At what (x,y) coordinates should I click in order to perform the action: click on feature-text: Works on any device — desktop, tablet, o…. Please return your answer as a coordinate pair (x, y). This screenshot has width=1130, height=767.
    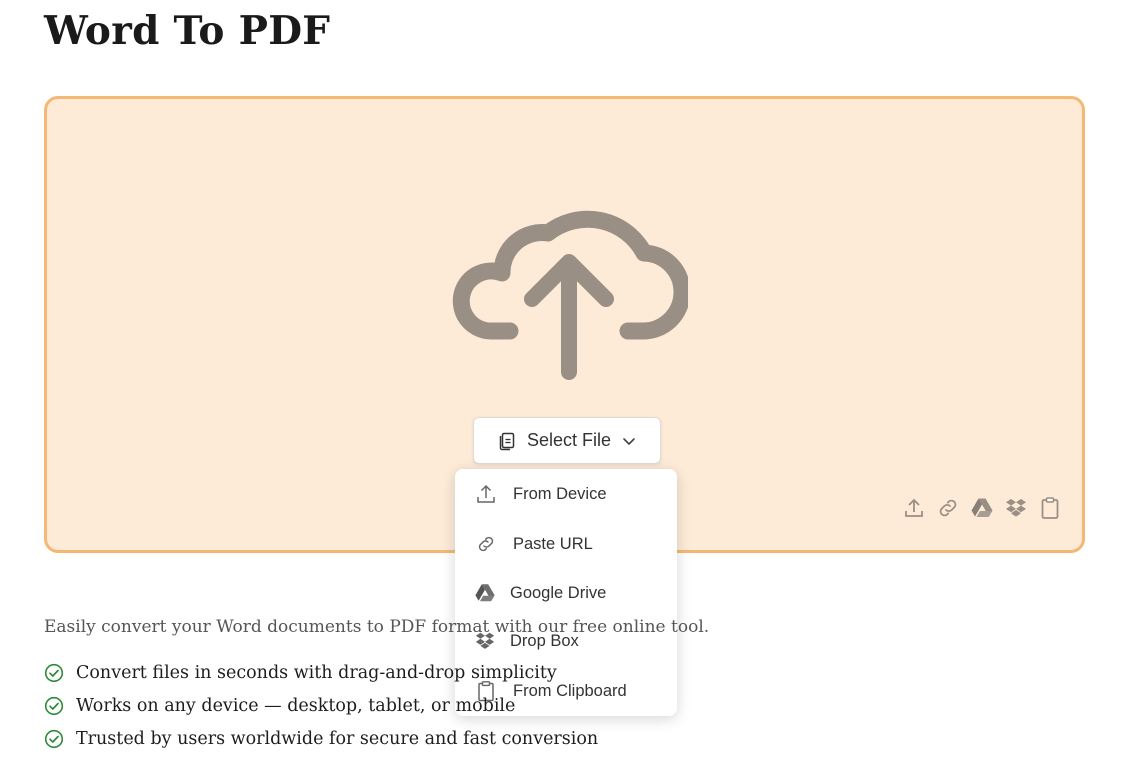
    Looking at the image, I should click on (296, 705).